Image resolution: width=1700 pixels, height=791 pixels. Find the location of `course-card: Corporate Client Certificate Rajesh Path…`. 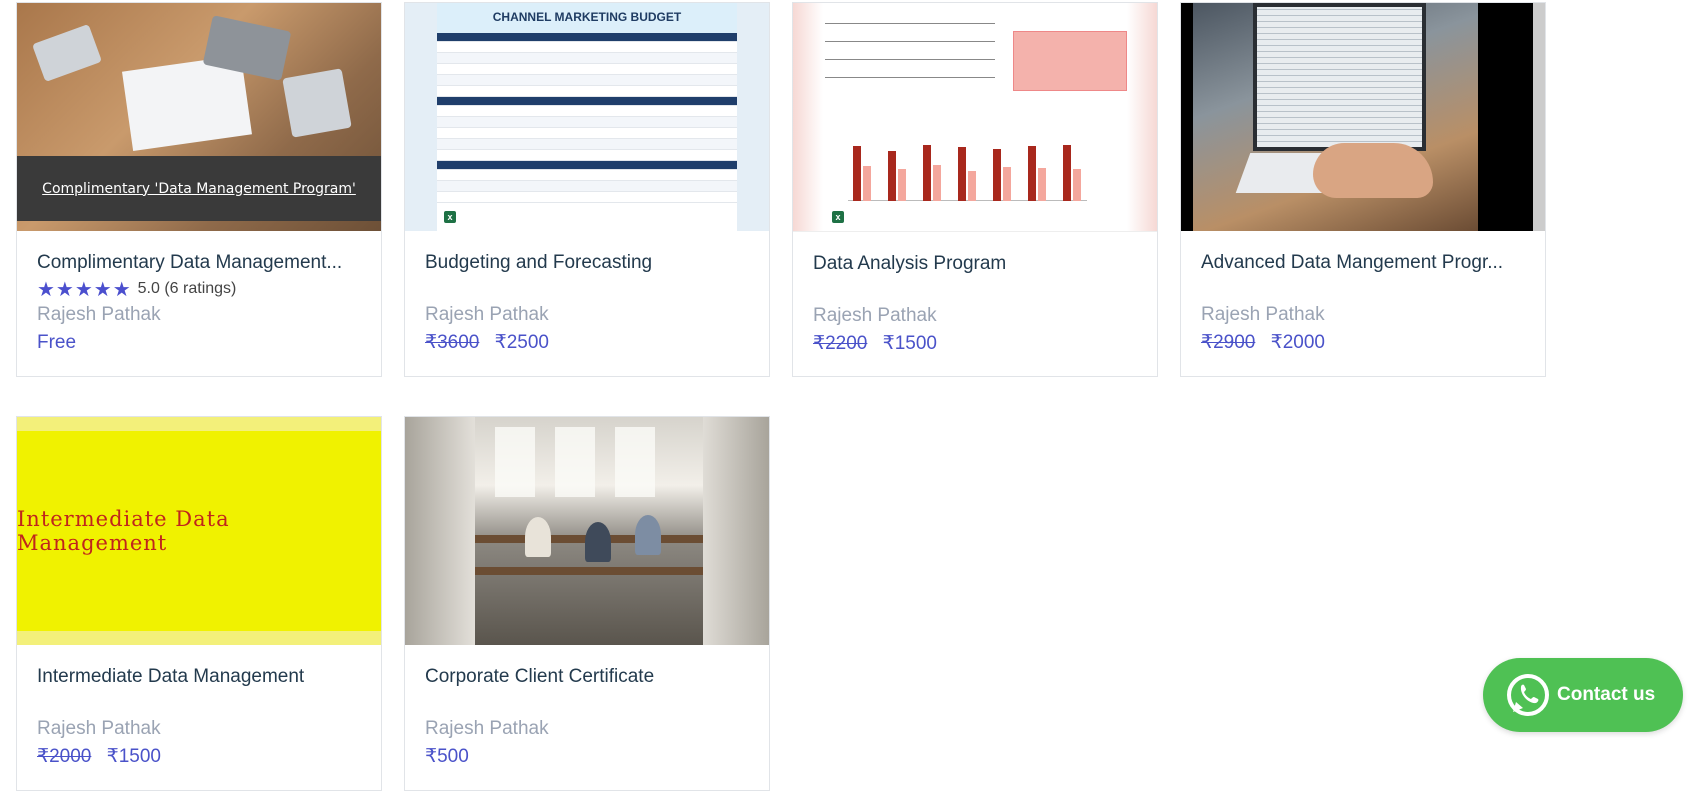

course-card: Corporate Client Certificate Rajesh Path… is located at coordinates (587, 603).